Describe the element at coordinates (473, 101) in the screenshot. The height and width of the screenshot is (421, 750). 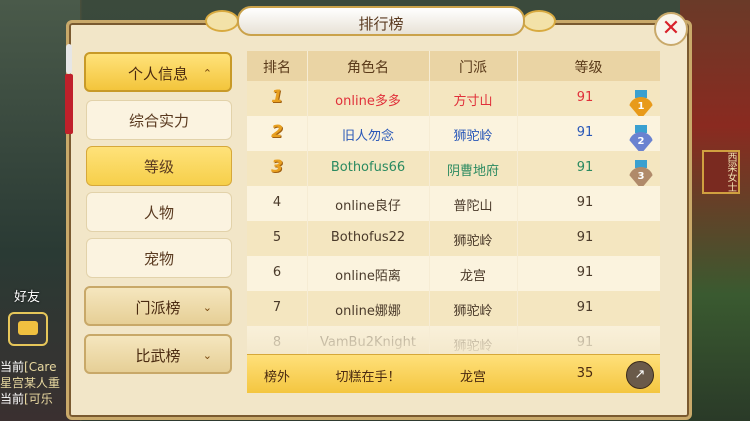
I see `sect-cell: 方寸山` at that location.